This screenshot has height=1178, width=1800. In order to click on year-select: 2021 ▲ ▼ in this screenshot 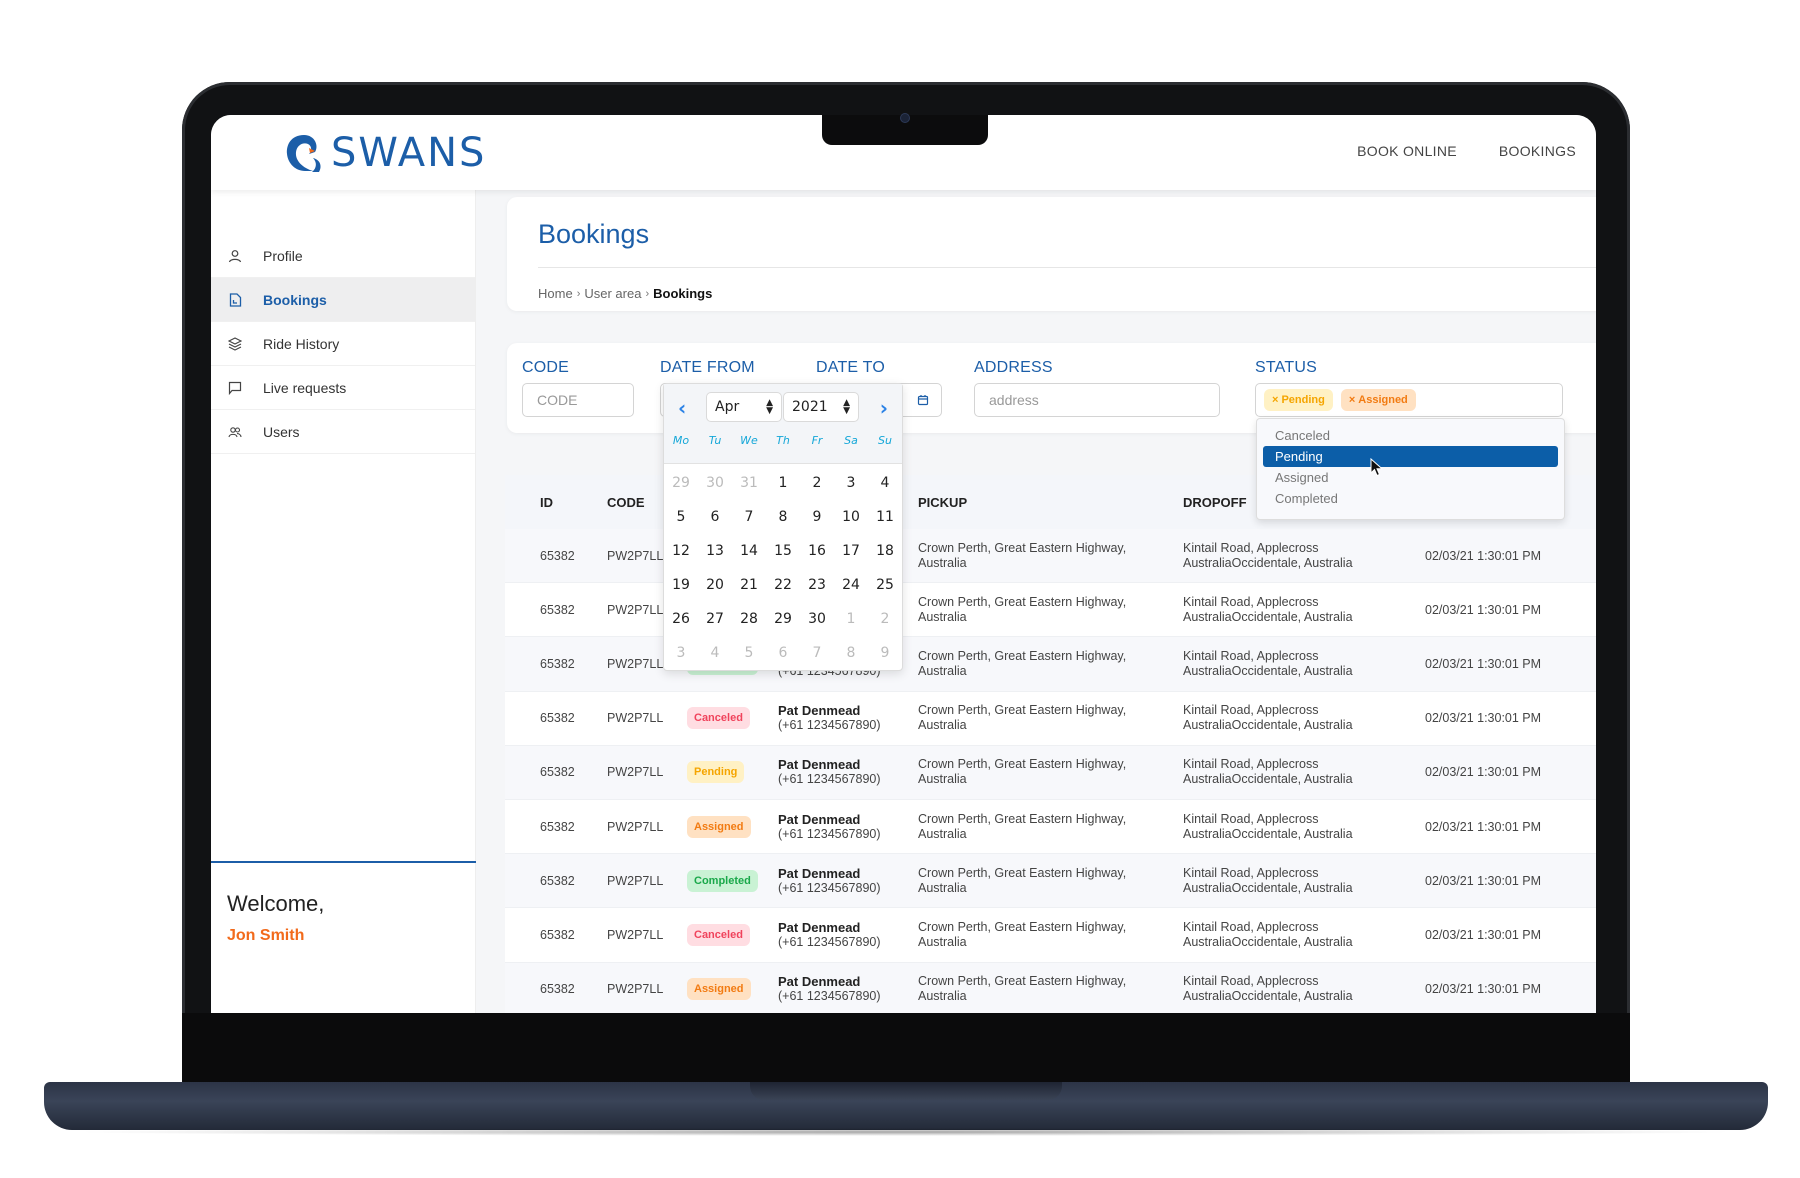, I will do `click(821, 407)`.